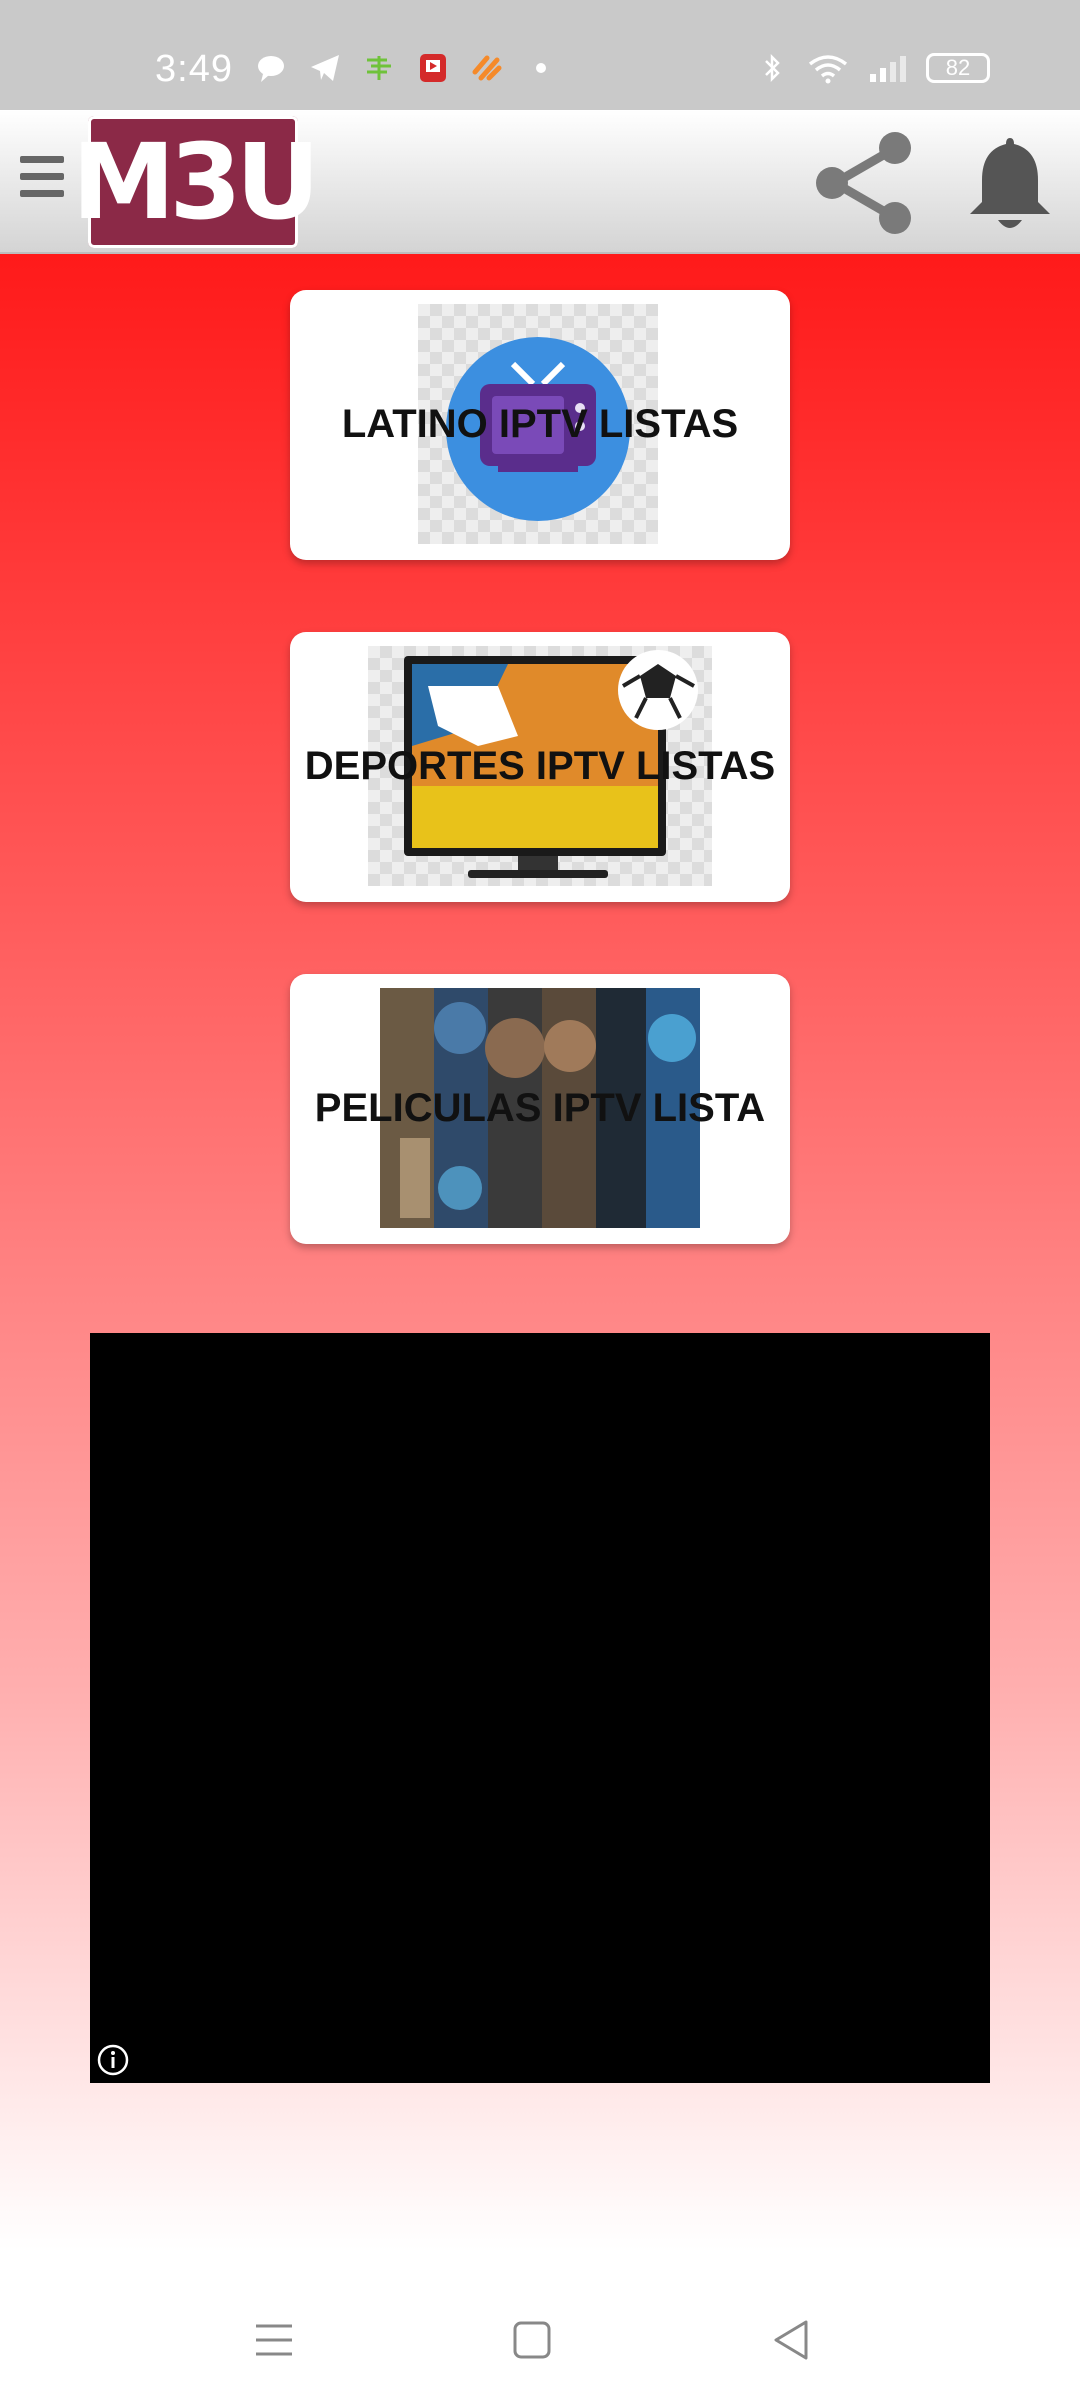 This screenshot has width=1080, height=2400. What do you see at coordinates (487, 68) in the screenshot?
I see `stripe-app-icon` at bounding box center [487, 68].